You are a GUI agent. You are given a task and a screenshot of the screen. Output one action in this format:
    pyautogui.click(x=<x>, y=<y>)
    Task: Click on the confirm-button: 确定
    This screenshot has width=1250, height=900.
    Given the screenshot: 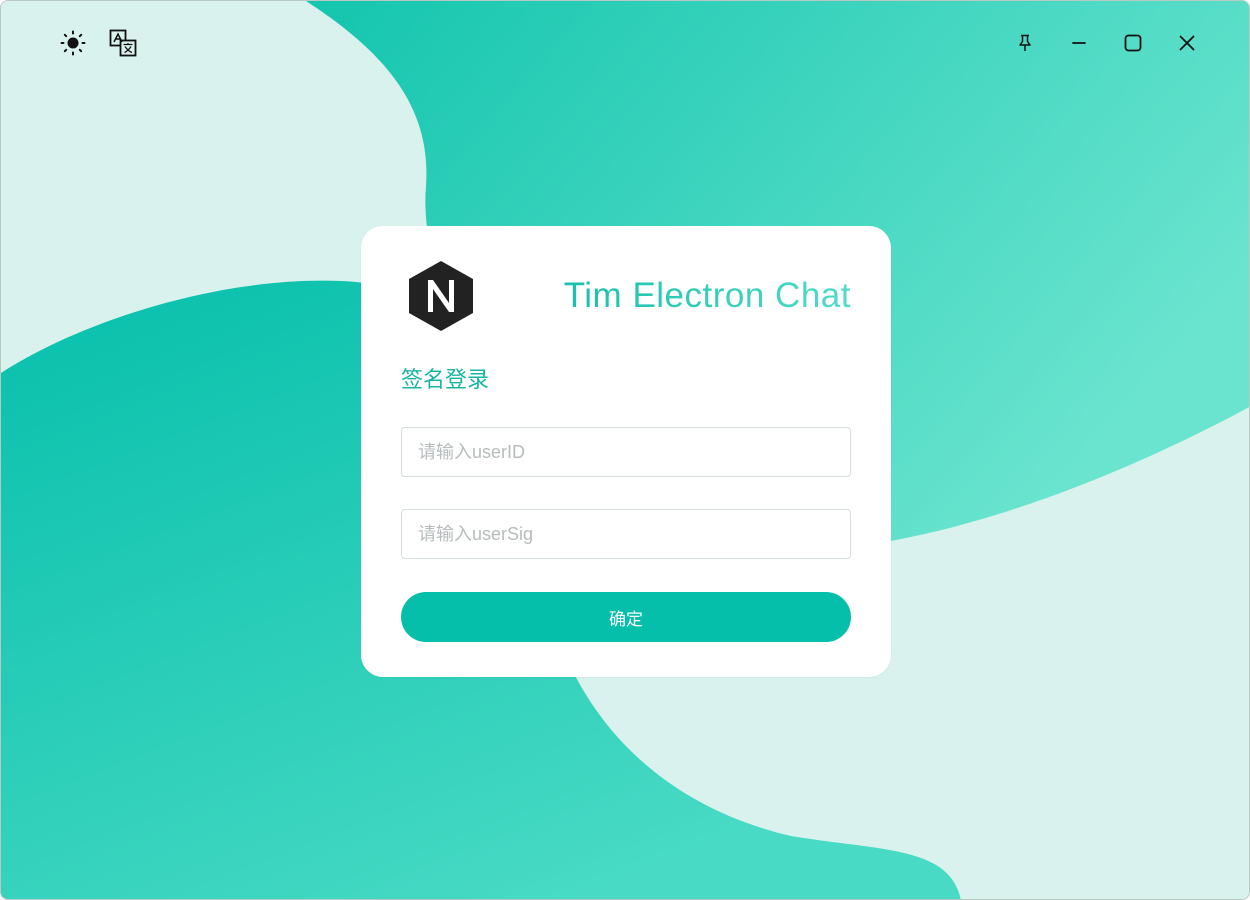 What is the action you would take?
    pyautogui.click(x=626, y=617)
    